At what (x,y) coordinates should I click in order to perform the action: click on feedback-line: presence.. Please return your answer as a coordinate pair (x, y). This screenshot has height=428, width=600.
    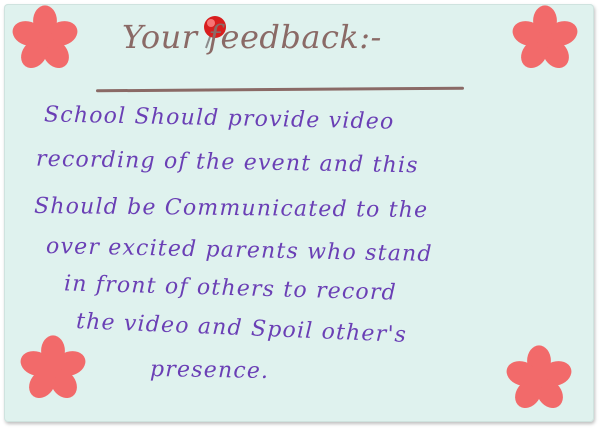
    Looking at the image, I should click on (209, 370).